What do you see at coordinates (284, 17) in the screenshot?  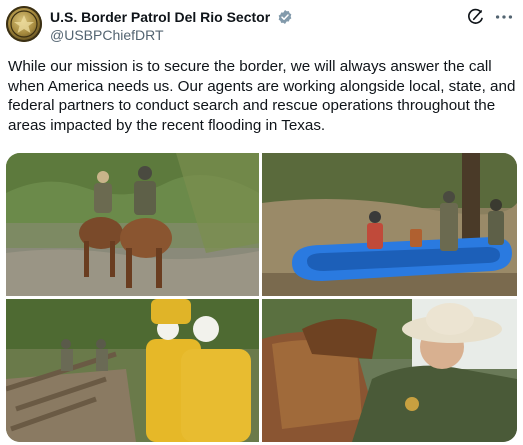 I see `verified-badge-icon` at bounding box center [284, 17].